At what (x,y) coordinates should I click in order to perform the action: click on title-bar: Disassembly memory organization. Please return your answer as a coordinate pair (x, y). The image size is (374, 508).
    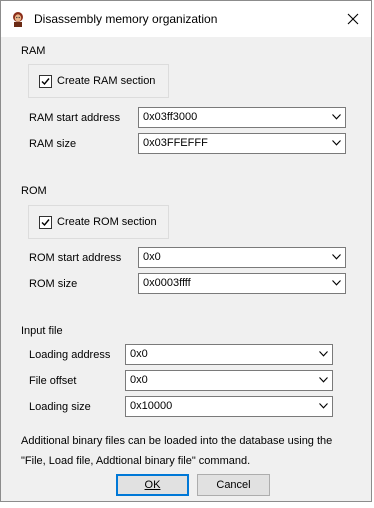
    Looking at the image, I should click on (186, 19).